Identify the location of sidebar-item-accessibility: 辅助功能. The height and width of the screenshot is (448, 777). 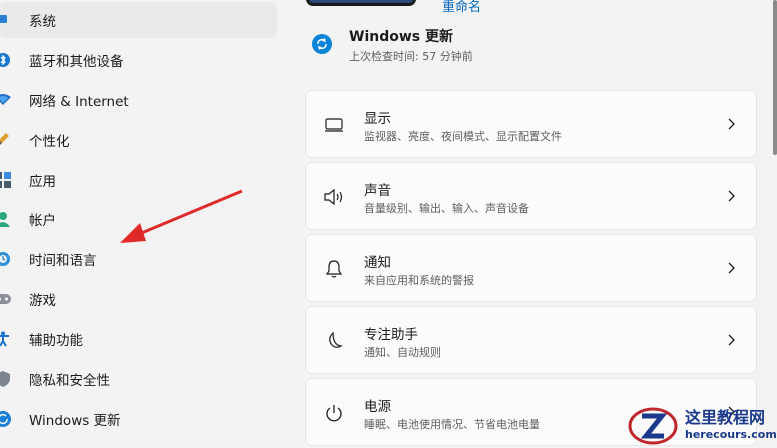
(138, 339).